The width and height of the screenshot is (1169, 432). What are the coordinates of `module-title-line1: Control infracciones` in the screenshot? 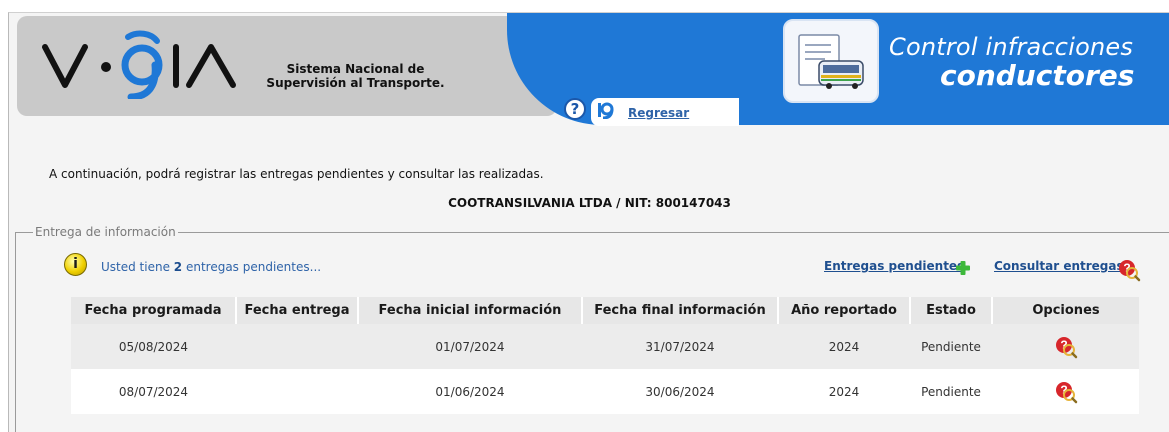 It's located at (1011, 47).